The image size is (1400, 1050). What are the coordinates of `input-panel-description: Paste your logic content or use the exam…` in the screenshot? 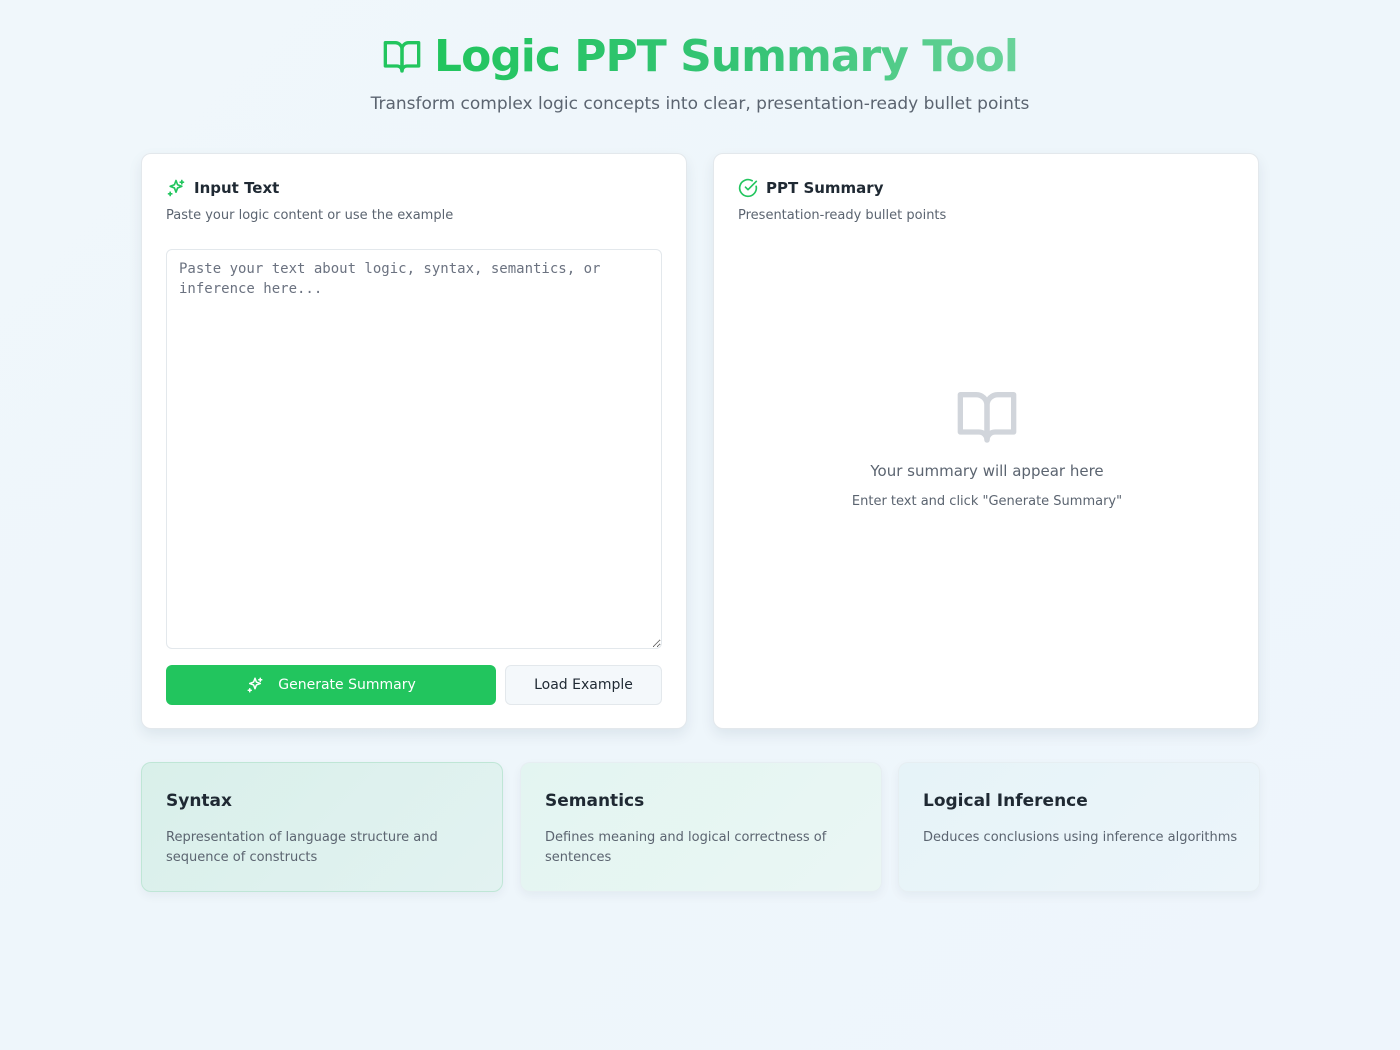 It's located at (310, 215).